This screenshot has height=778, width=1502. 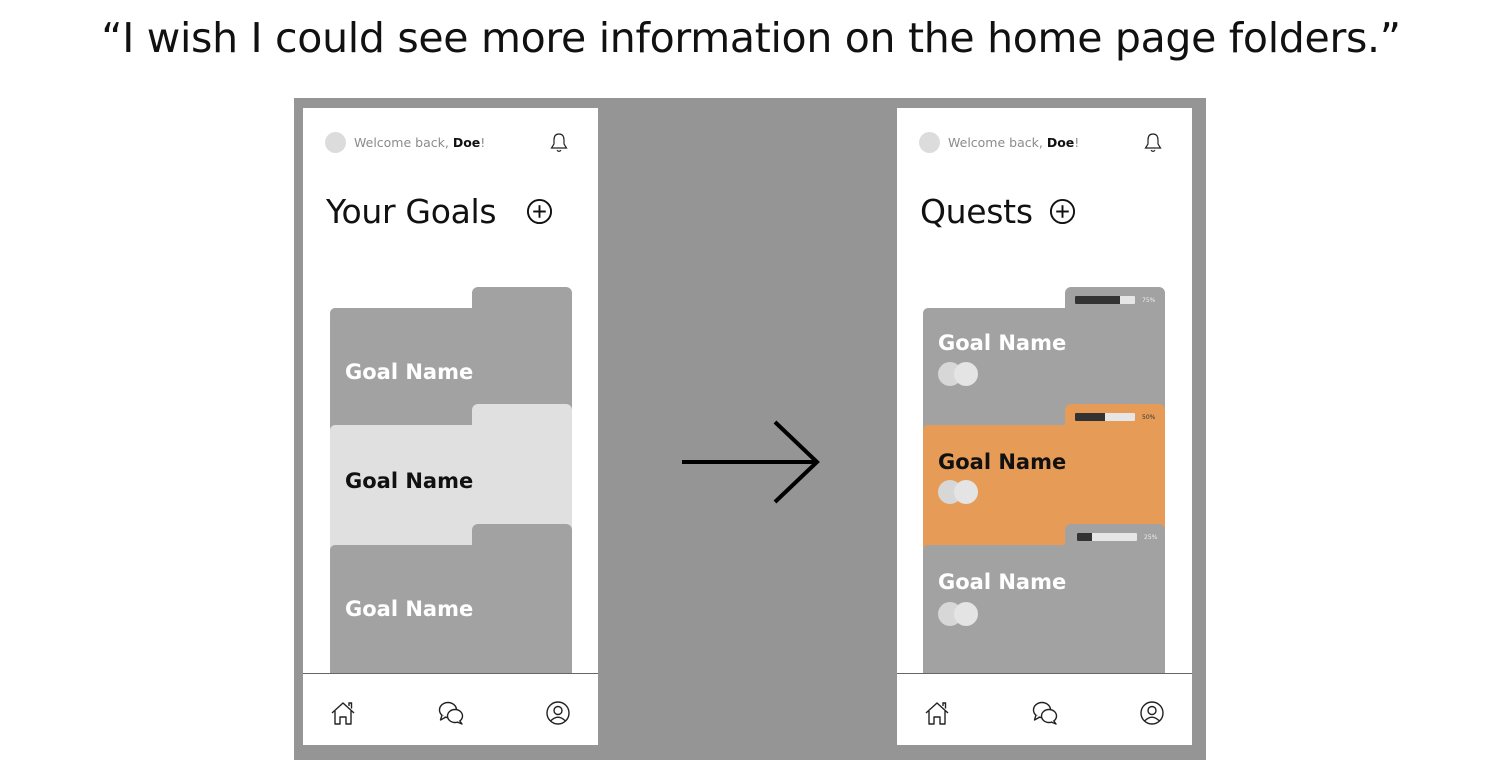 I want to click on progress-label: 50%, so click(x=1149, y=417).